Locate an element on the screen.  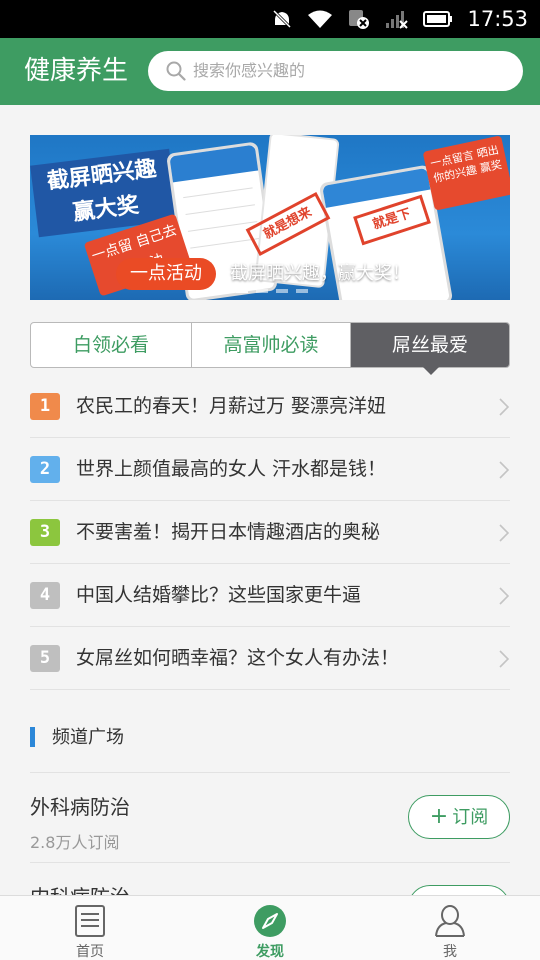
channel-name: 外科病防治 is located at coordinates (80, 807).